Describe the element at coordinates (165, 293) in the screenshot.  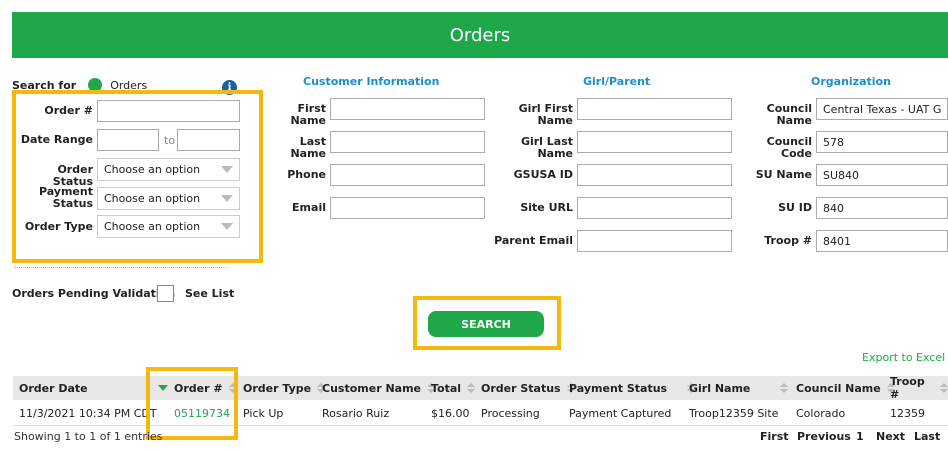
I see `pending-validation-checkbox` at that location.